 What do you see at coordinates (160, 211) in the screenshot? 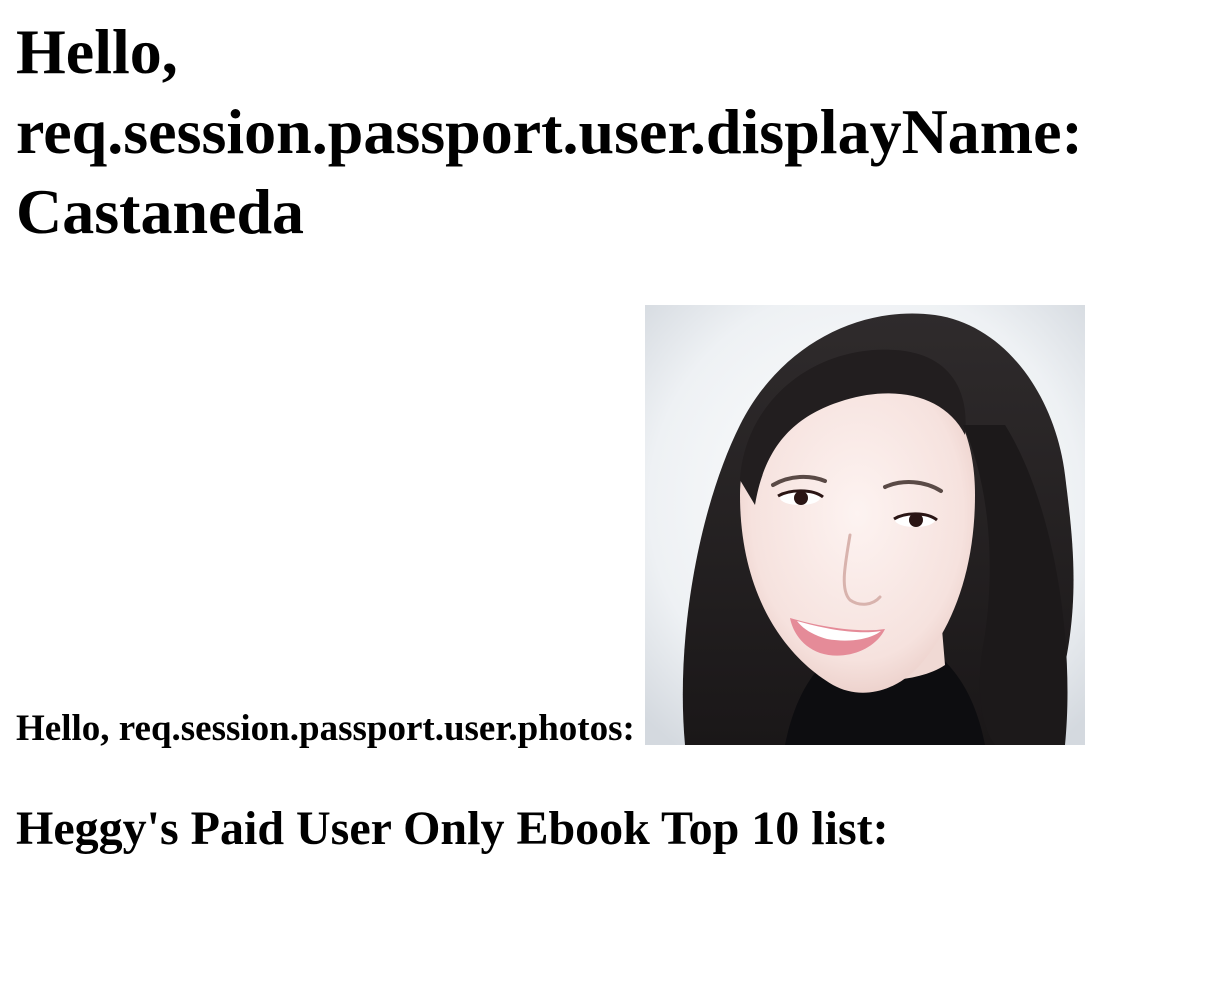
I see `display-name-value: Castaneda` at bounding box center [160, 211].